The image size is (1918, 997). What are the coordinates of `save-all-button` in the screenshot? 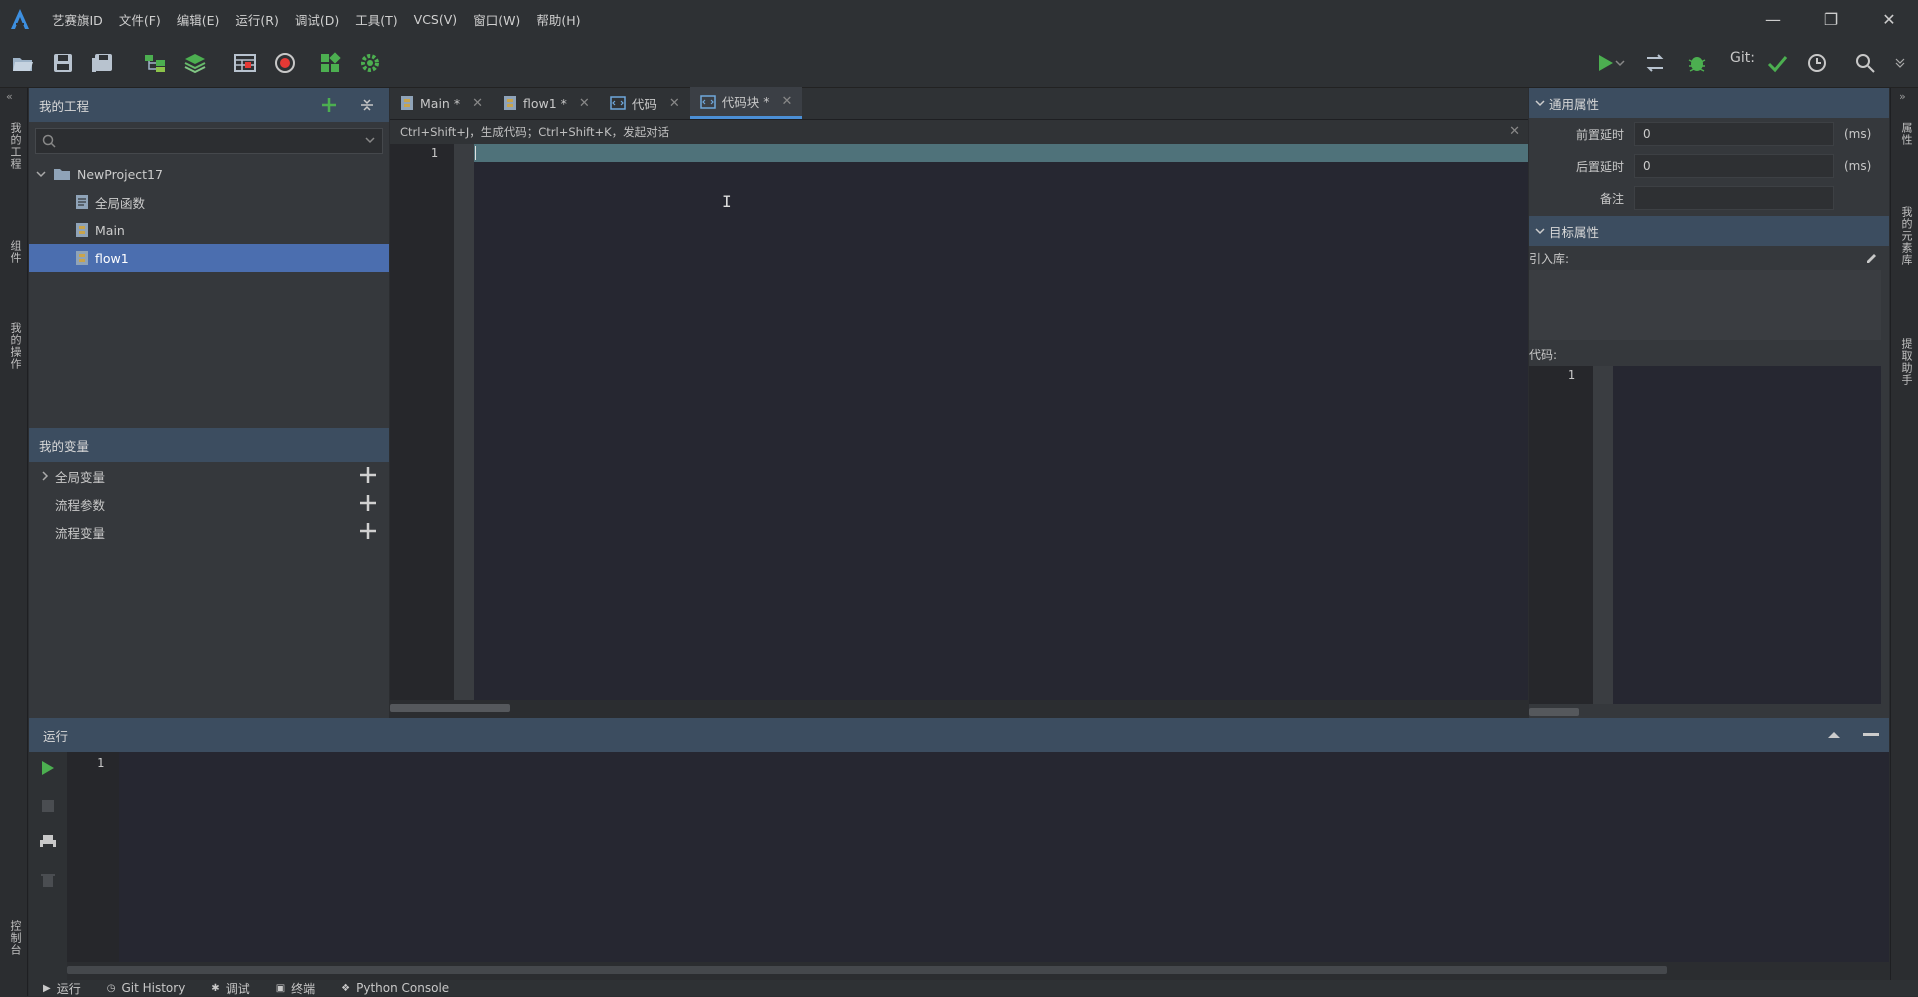 It's located at (103, 63).